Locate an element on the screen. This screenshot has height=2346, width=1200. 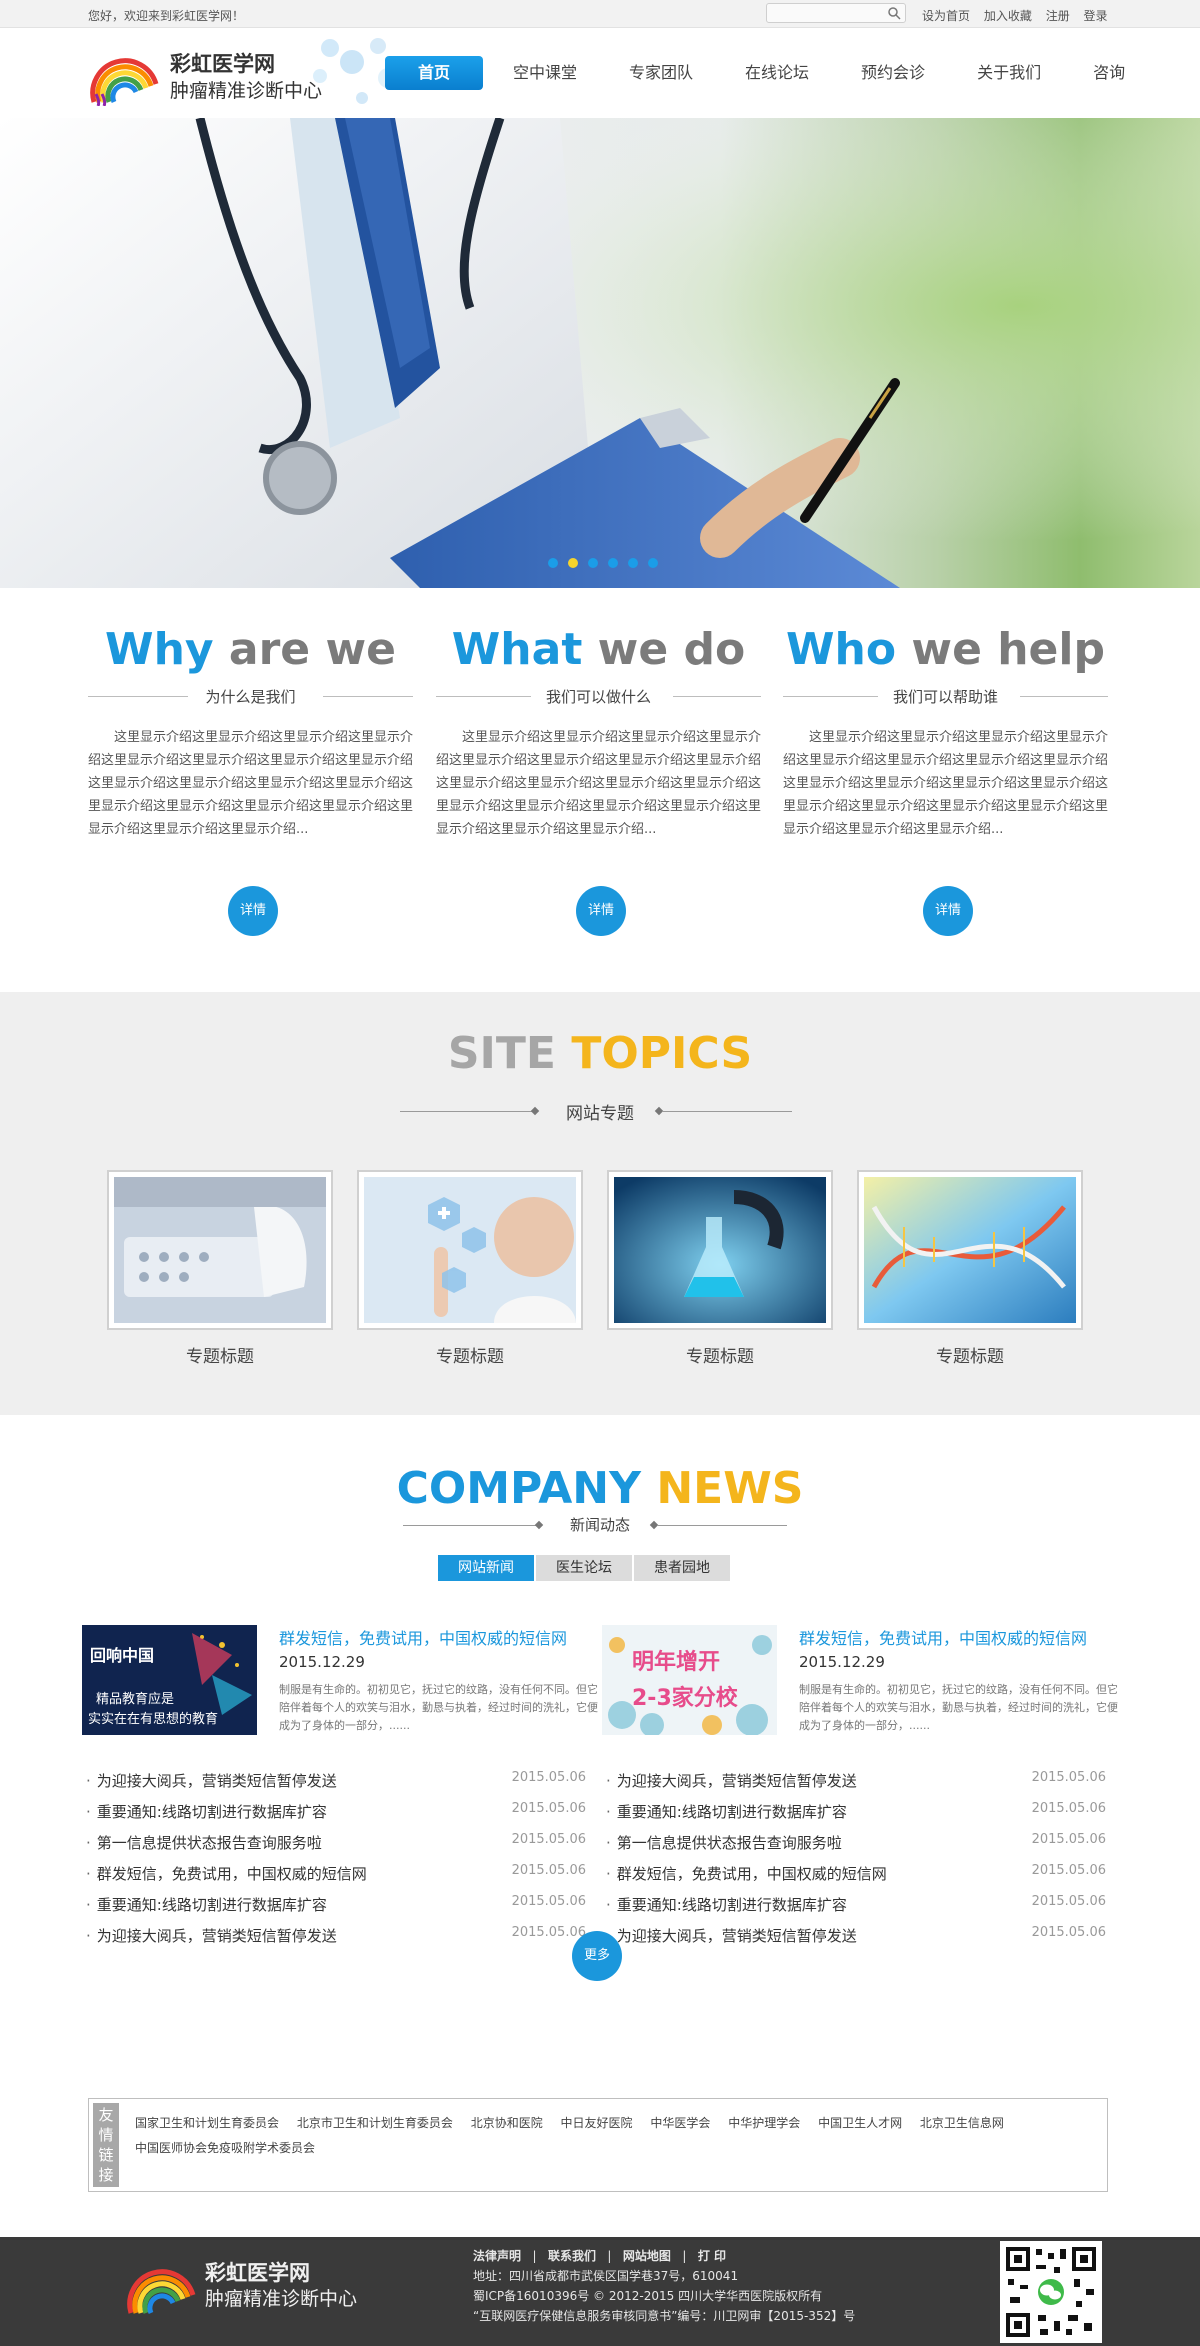
featured-news-date: 2015.12.29 is located at coordinates (842, 1662).